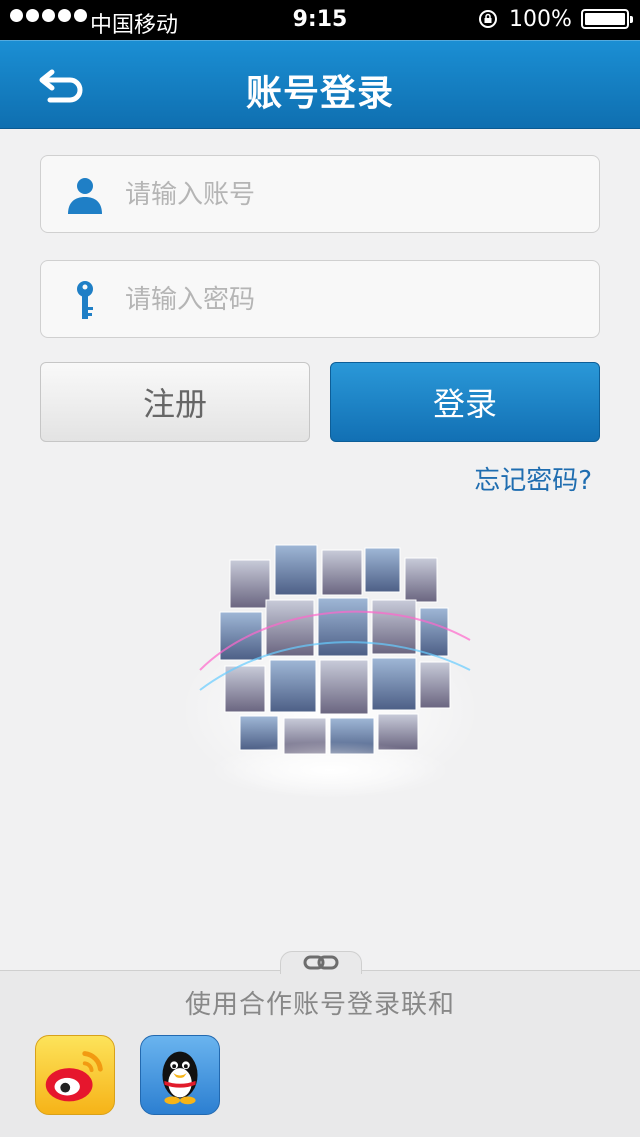 This screenshot has height=1137, width=640. I want to click on status-bar: 中国移动 9:15 100%, so click(320, 20).